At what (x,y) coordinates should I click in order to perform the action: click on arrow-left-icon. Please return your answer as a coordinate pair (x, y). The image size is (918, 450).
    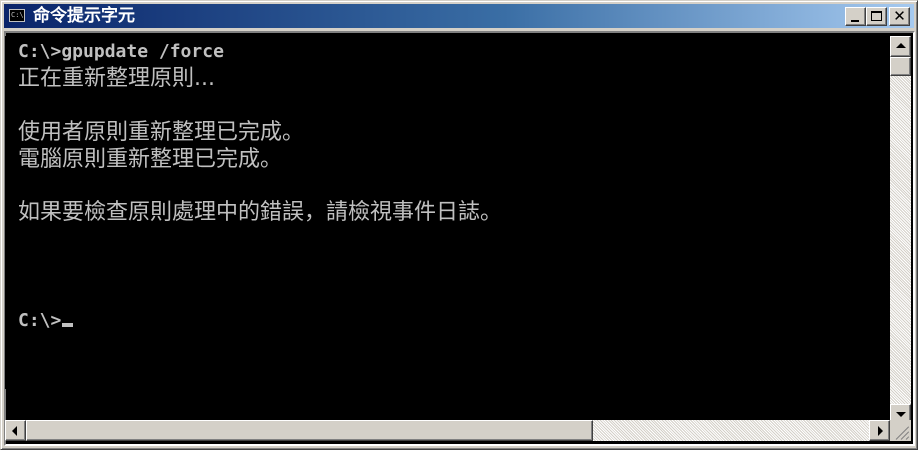
    Looking at the image, I should click on (14, 431).